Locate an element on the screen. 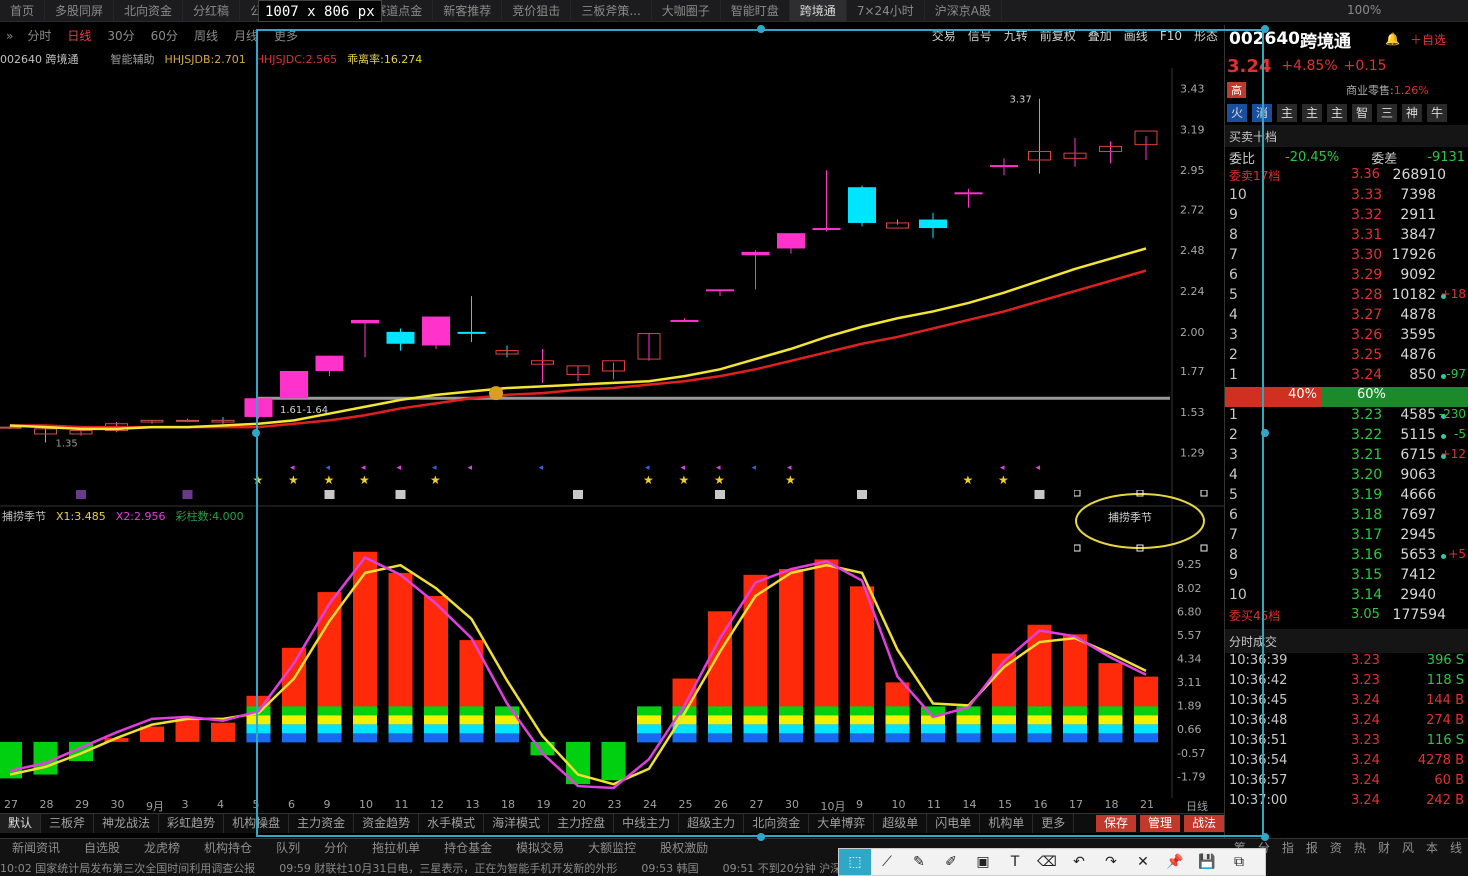 This screenshot has height=876, width=1468. bottom-button-2: 战法 is located at coordinates (1203, 823).